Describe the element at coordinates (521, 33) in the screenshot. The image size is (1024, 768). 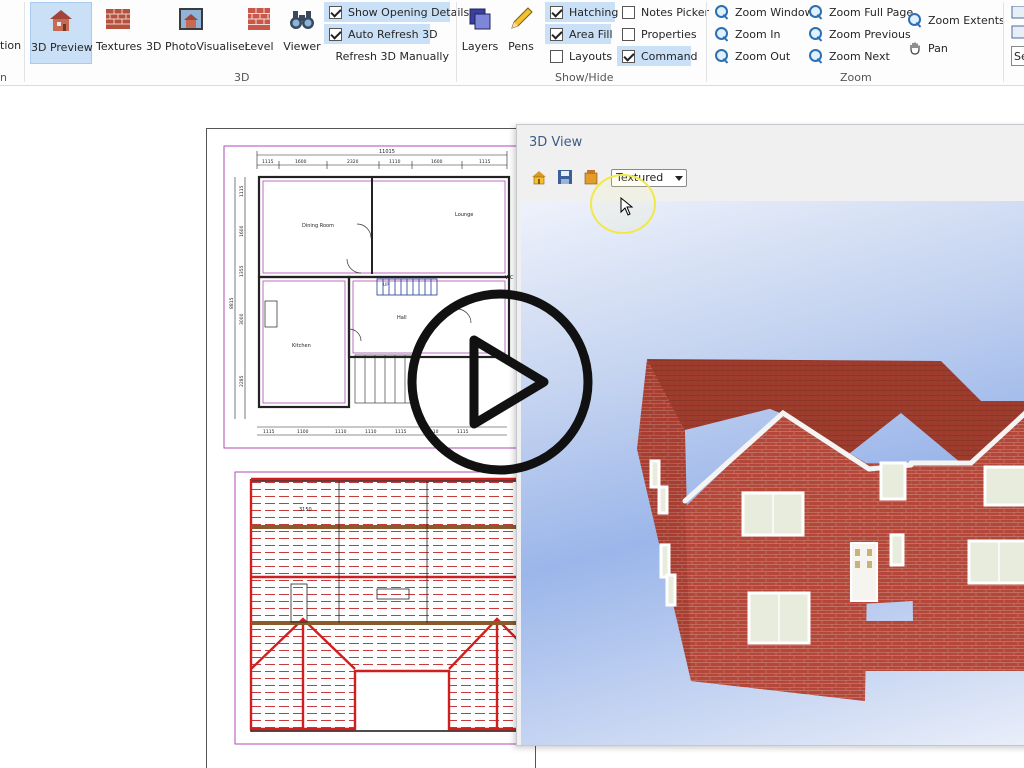
I see `pens-button: Pens` at that location.